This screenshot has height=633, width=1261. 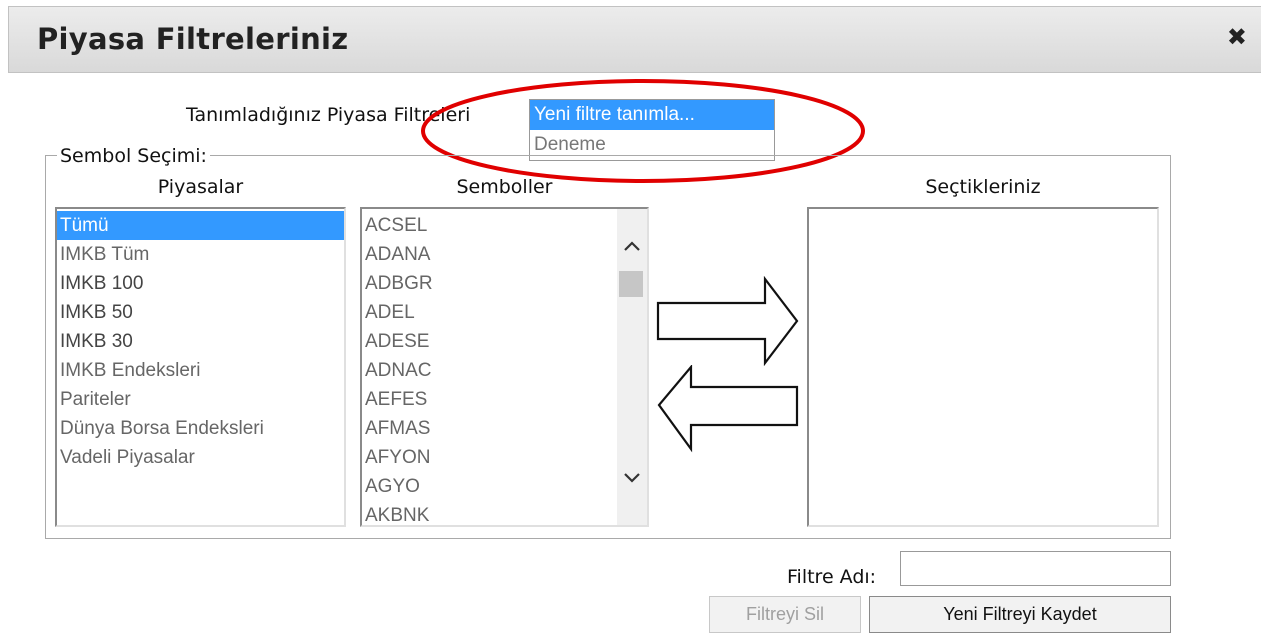 What do you see at coordinates (728, 321) in the screenshot?
I see `arrow-right-icon` at bounding box center [728, 321].